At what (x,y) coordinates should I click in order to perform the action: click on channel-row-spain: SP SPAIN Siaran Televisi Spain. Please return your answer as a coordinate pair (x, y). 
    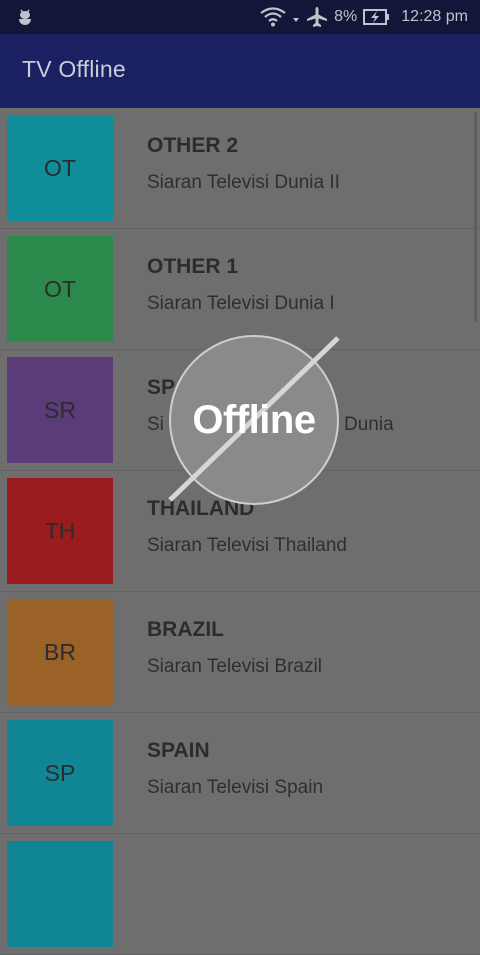
    Looking at the image, I should click on (240, 773).